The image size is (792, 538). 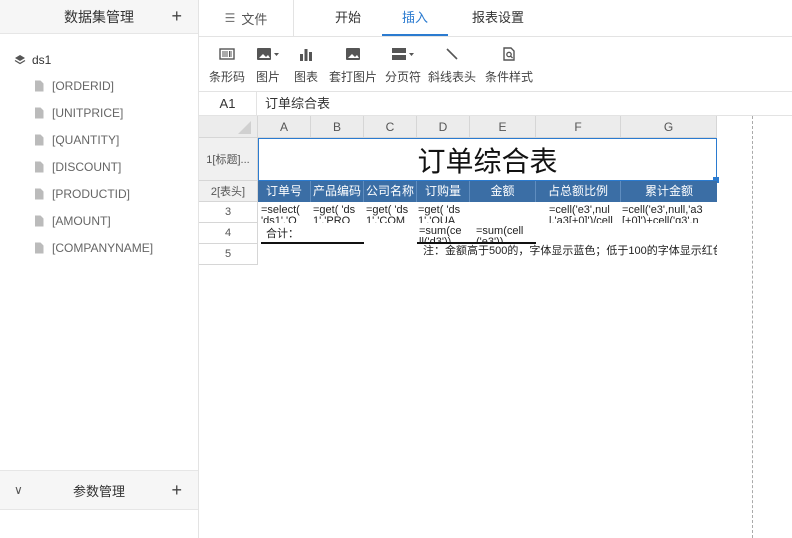 I want to click on dataset-panel-header: 数据集管理 +, so click(x=99, y=17).